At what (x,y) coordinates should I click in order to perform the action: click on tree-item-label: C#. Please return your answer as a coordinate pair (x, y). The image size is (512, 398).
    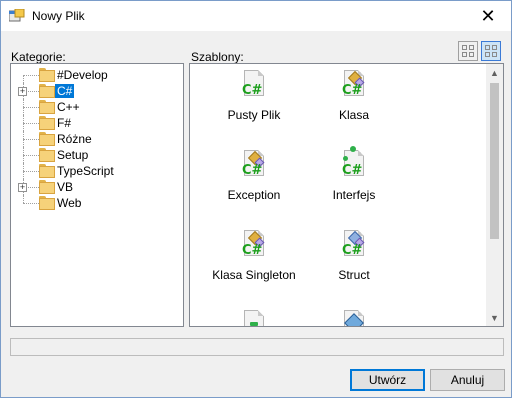
    Looking at the image, I should click on (65, 91).